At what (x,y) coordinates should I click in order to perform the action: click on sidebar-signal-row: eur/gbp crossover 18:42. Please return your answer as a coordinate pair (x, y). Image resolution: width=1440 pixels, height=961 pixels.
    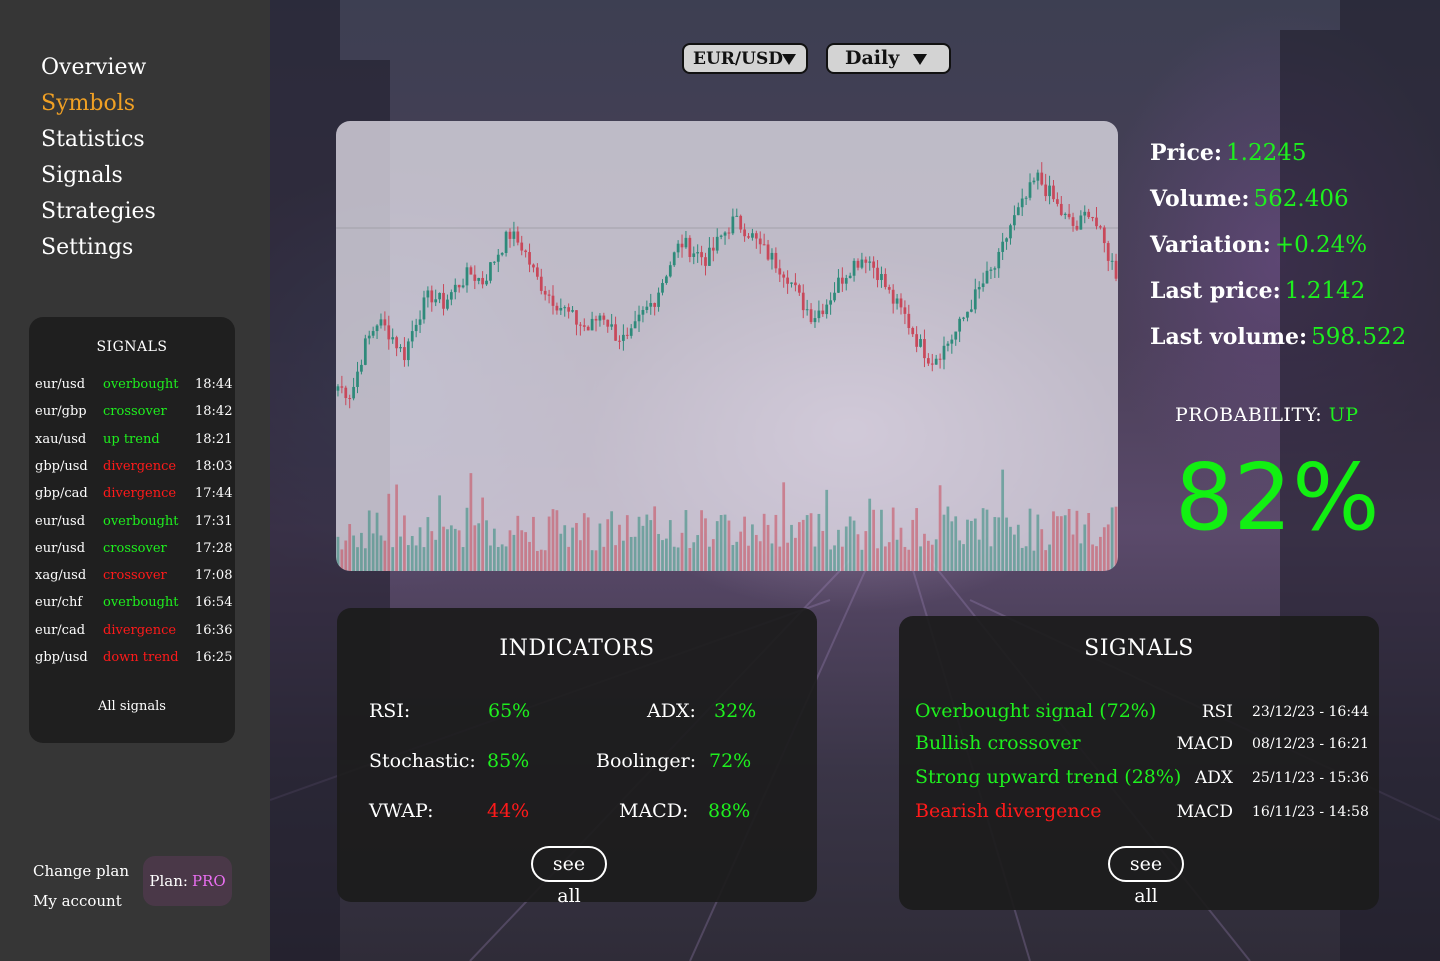
    Looking at the image, I should click on (133, 414).